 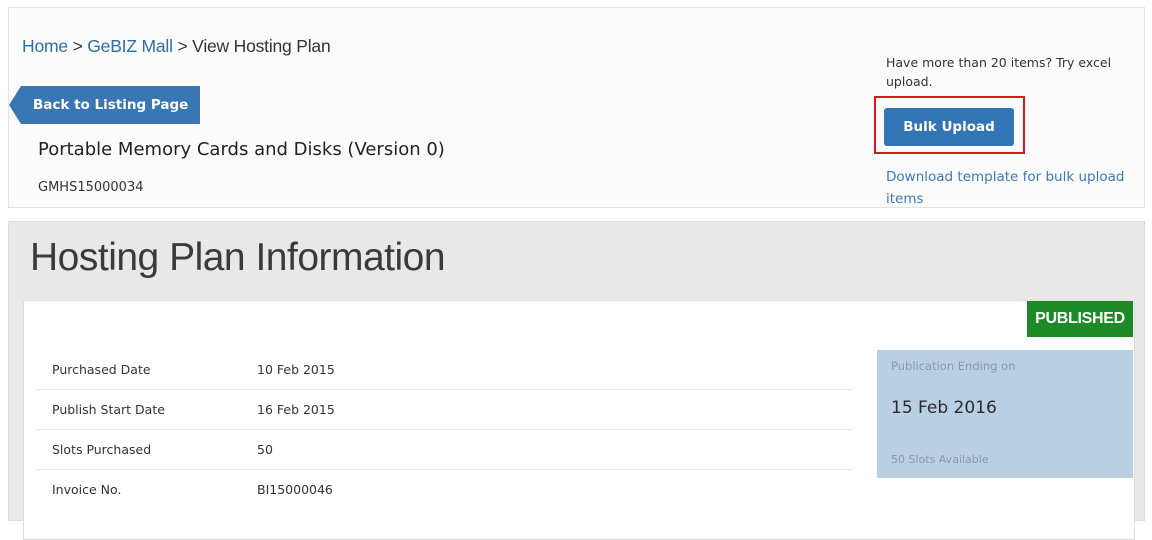 What do you see at coordinates (108, 409) in the screenshot?
I see `detail-label: Publish Start Date` at bounding box center [108, 409].